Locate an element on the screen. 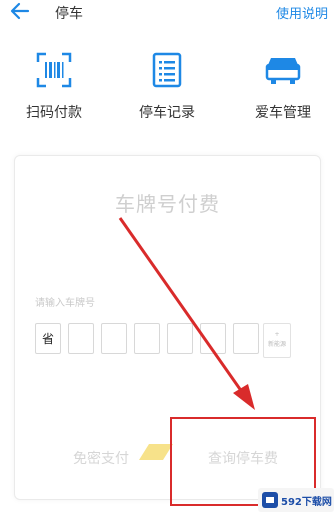  scan-pay-label: 扫码付款 is located at coordinates (54, 113).